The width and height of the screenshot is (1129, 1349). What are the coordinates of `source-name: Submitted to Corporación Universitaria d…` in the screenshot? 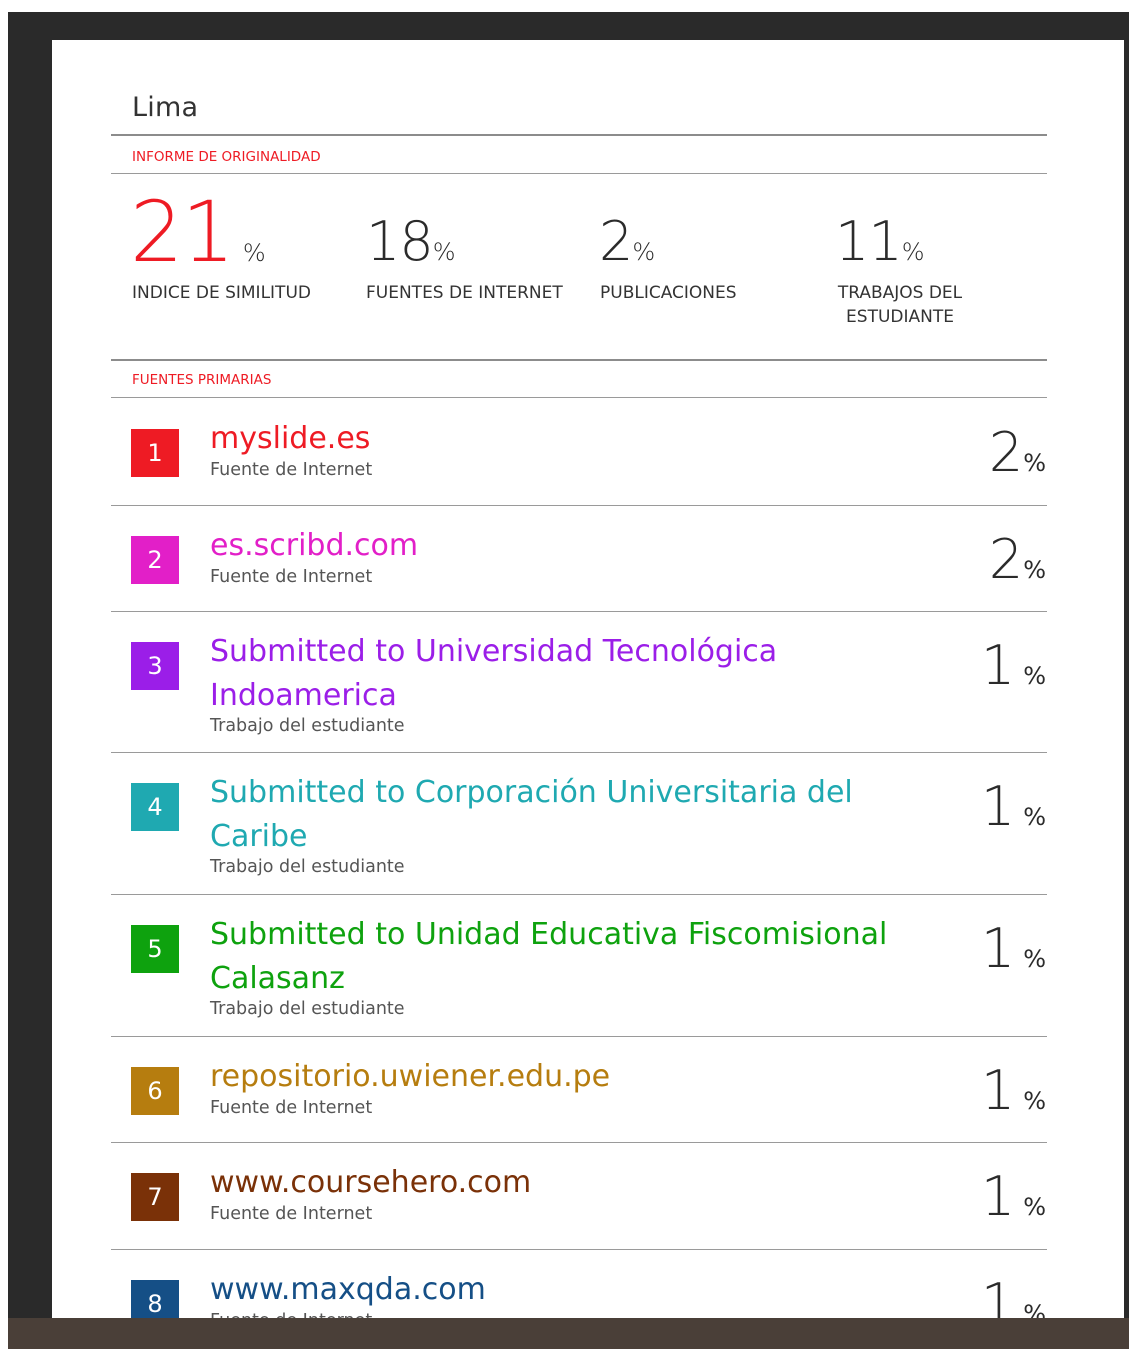 It's located at (531, 793).